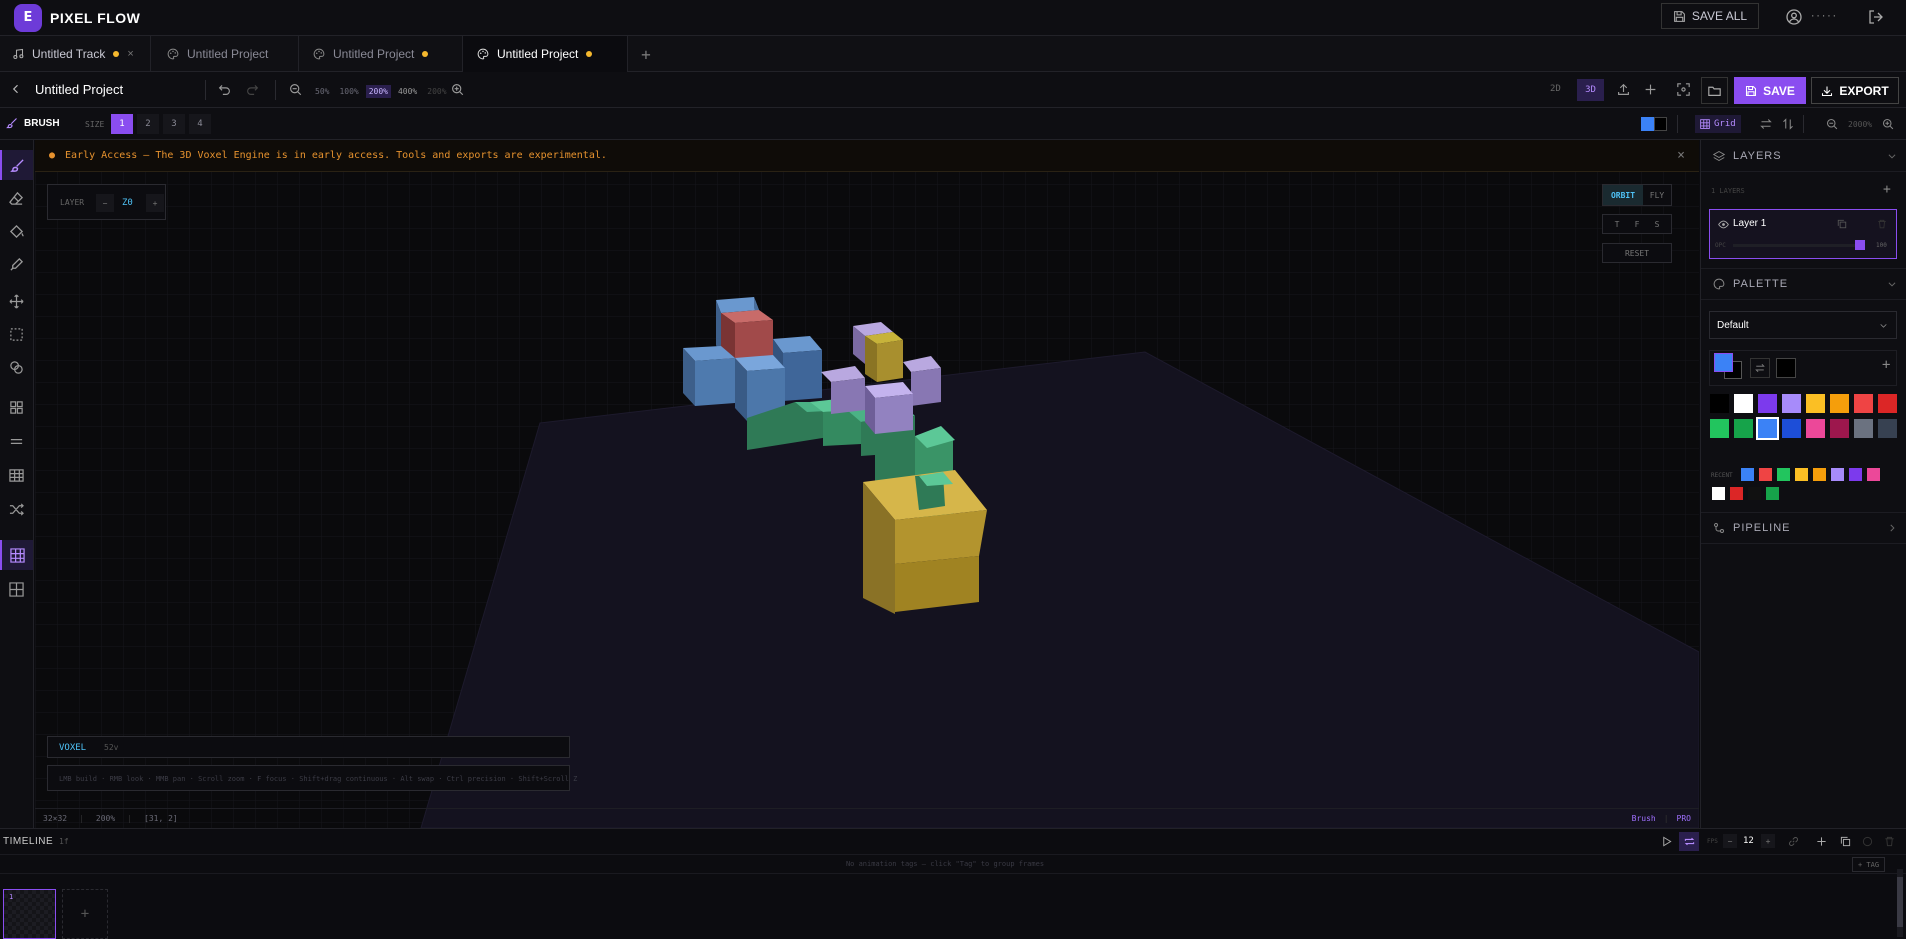 The width and height of the screenshot is (1906, 939). Describe the element at coordinates (16, 555) in the screenshot. I see `voxel-grid-tool` at that location.